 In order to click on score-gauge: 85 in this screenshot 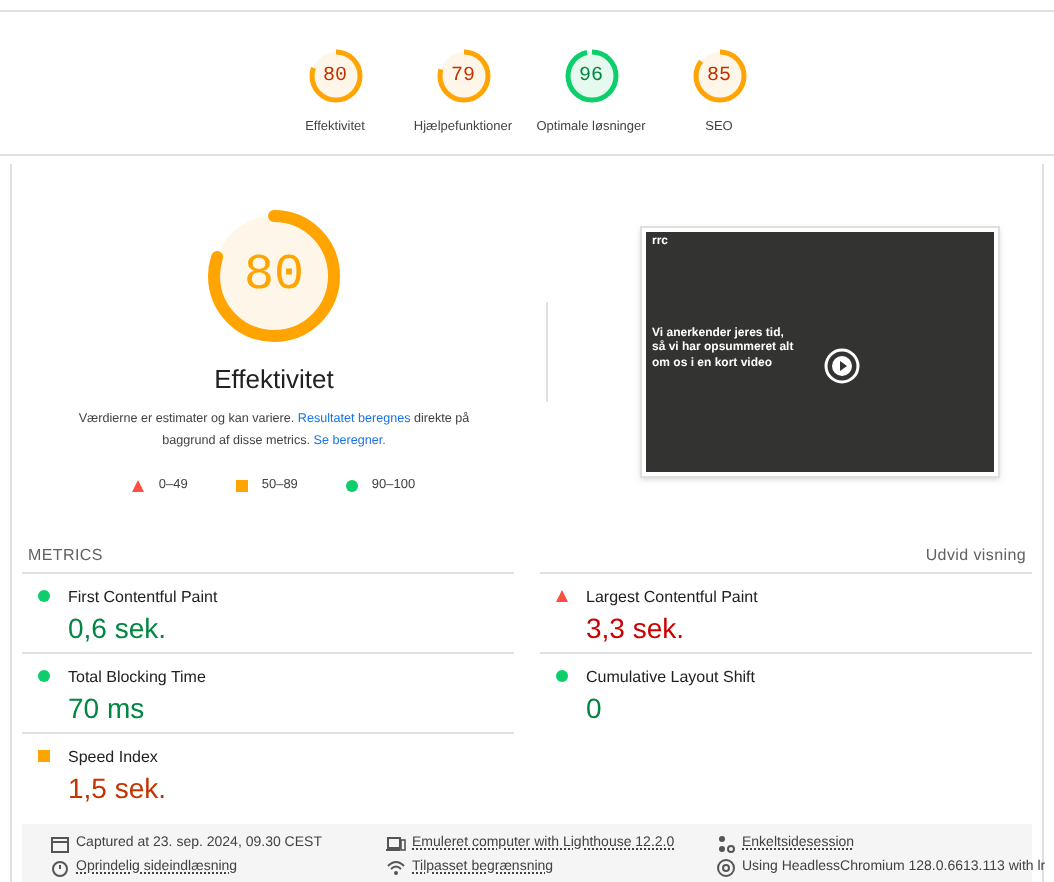, I will do `click(719, 76)`.